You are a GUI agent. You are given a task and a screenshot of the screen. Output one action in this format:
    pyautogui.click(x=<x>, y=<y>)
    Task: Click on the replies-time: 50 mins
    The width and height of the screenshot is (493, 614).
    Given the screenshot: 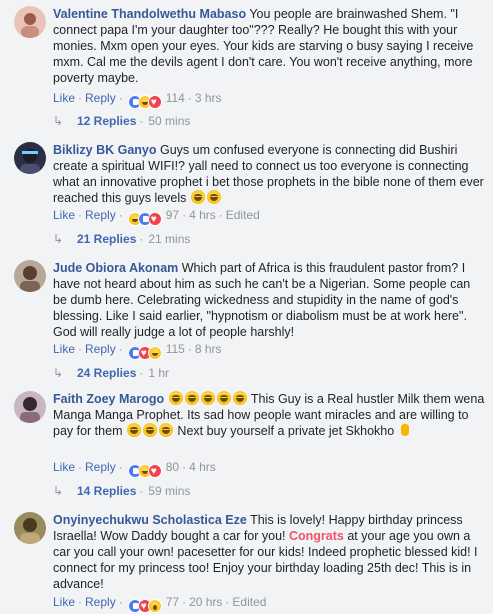 What is the action you would take?
    pyautogui.click(x=169, y=121)
    